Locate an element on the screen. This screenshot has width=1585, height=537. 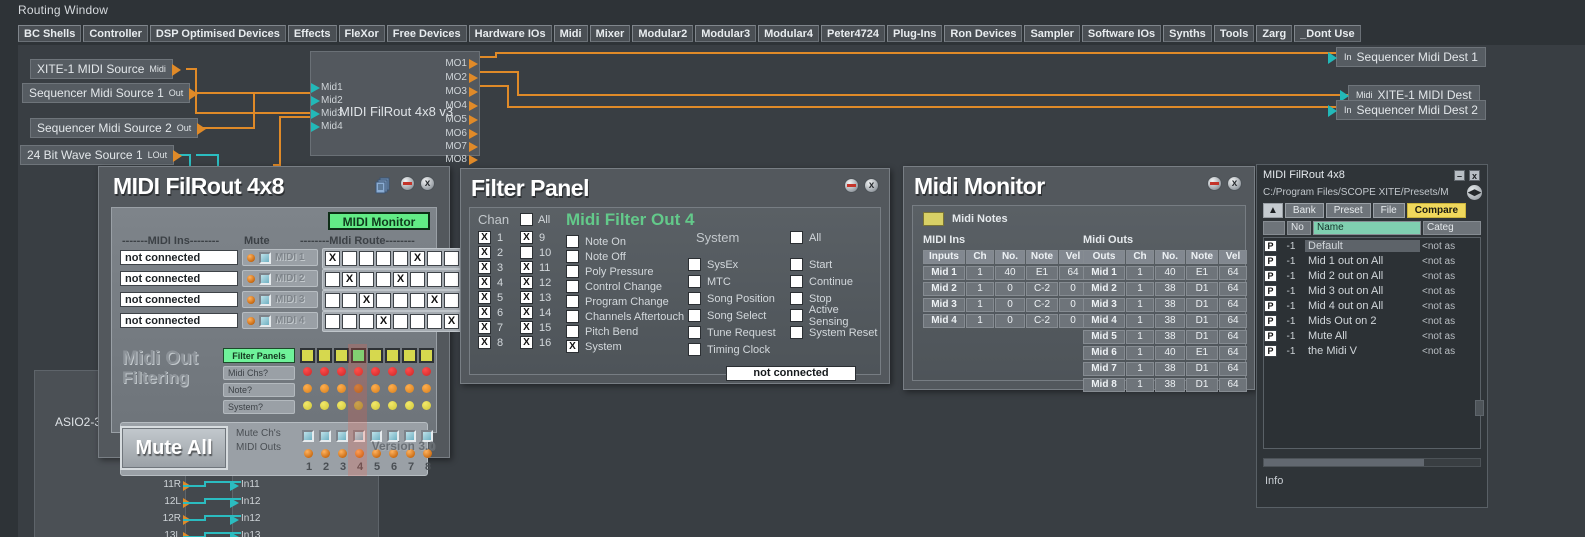
system-filter-mtc: MTC is located at coordinates (732, 281).